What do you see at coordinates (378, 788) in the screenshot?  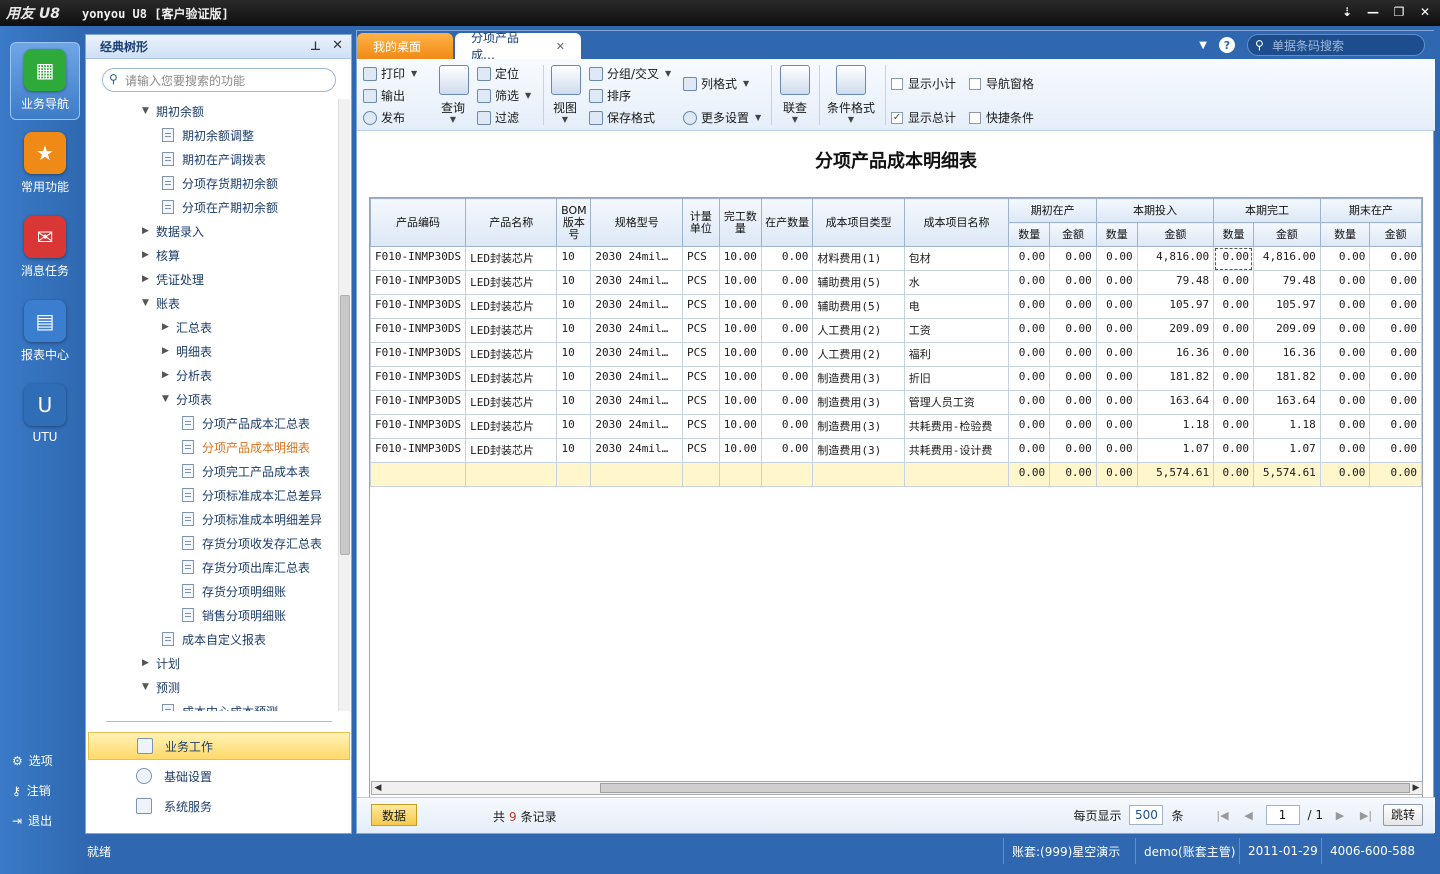 I see `scroll-left-icon: ◀` at bounding box center [378, 788].